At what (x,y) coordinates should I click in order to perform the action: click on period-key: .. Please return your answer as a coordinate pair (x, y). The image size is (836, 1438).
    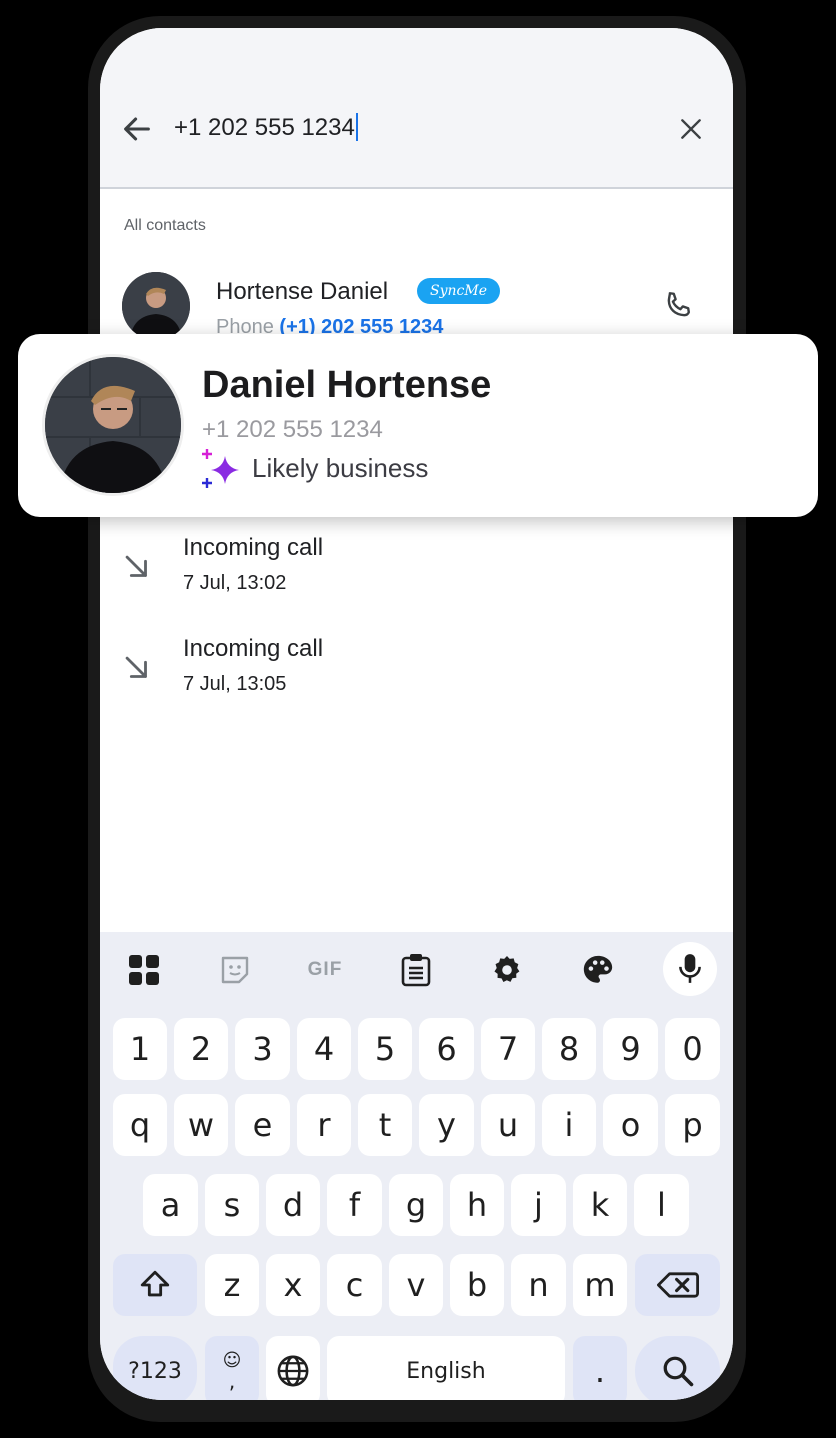
    Looking at the image, I should click on (600, 1368).